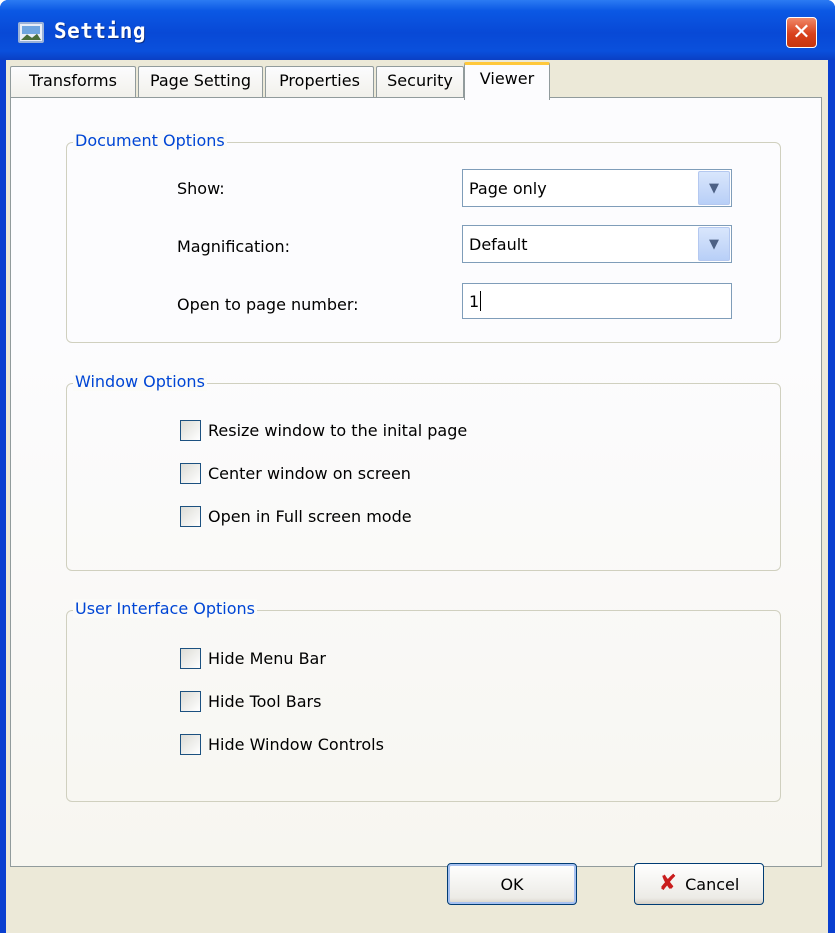  What do you see at coordinates (165, 608) in the screenshot?
I see `ui-options-legend: User Interface Options` at bounding box center [165, 608].